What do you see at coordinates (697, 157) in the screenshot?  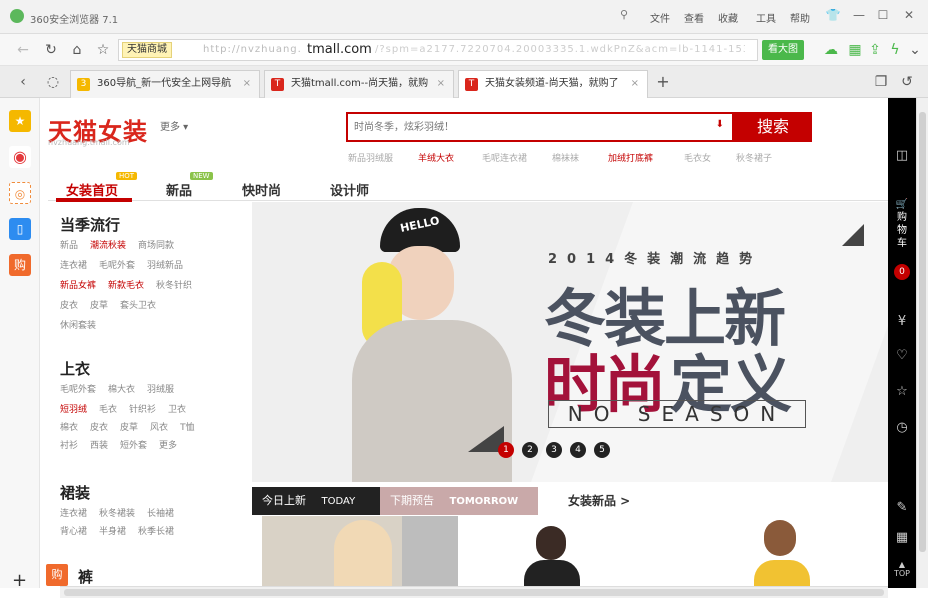 I see `hotword-link: 毛衣女` at bounding box center [697, 157].